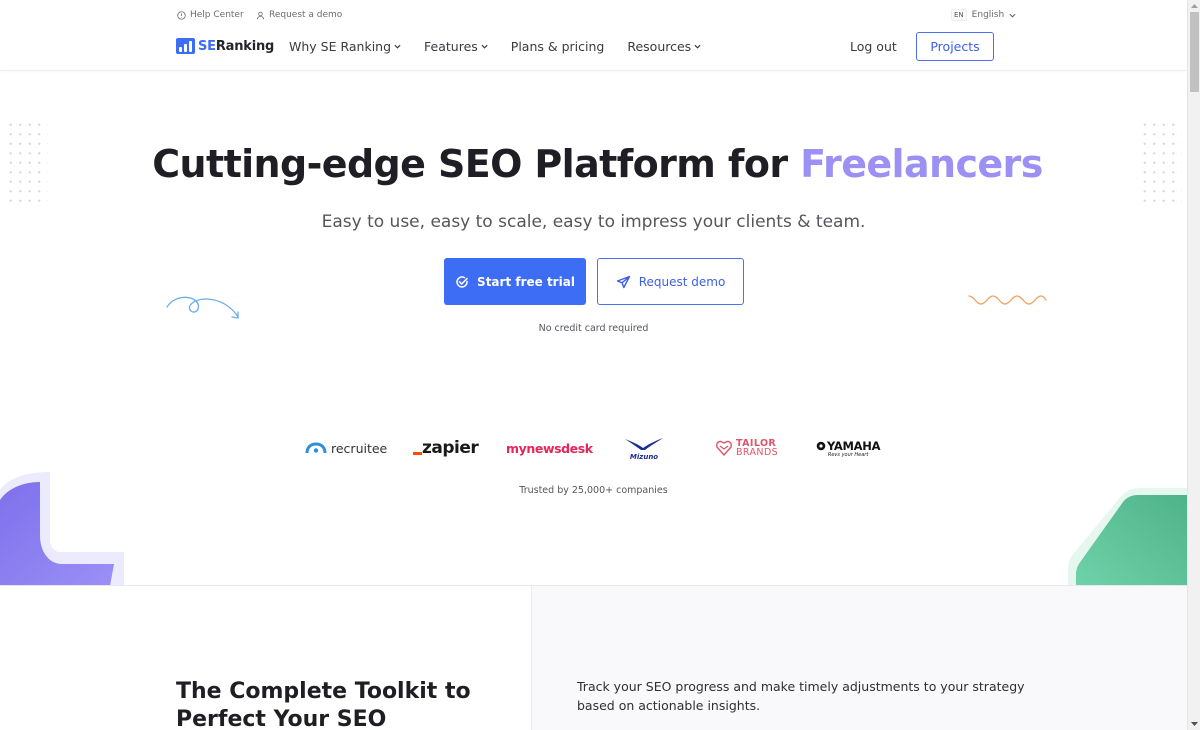  Describe the element at coordinates (446, 448) in the screenshot. I see `brand-zapier: zapier` at that location.